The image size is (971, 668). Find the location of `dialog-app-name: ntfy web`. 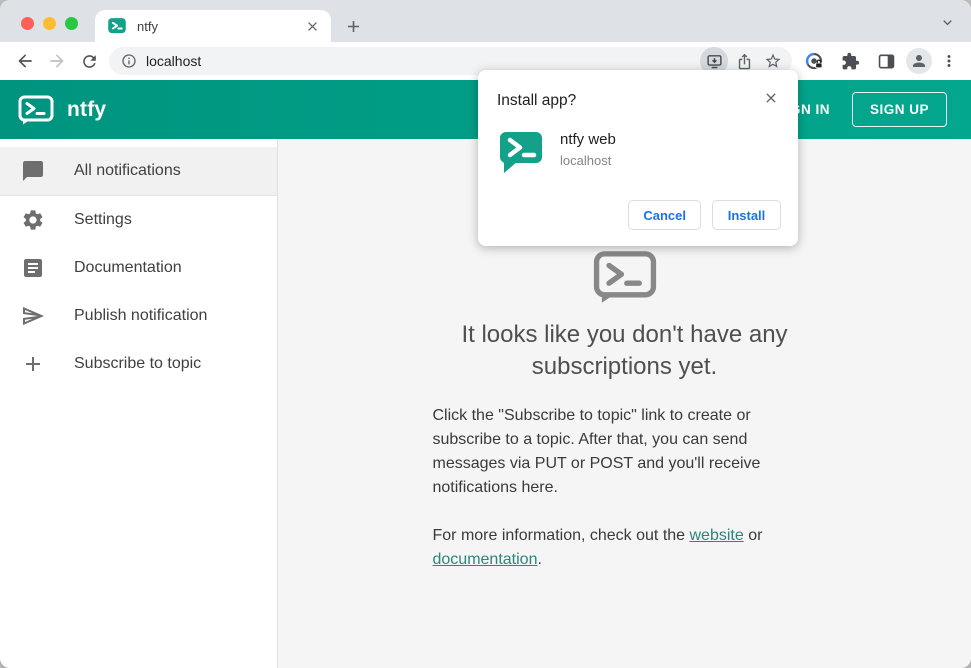

dialog-app-name: ntfy web is located at coordinates (588, 139).